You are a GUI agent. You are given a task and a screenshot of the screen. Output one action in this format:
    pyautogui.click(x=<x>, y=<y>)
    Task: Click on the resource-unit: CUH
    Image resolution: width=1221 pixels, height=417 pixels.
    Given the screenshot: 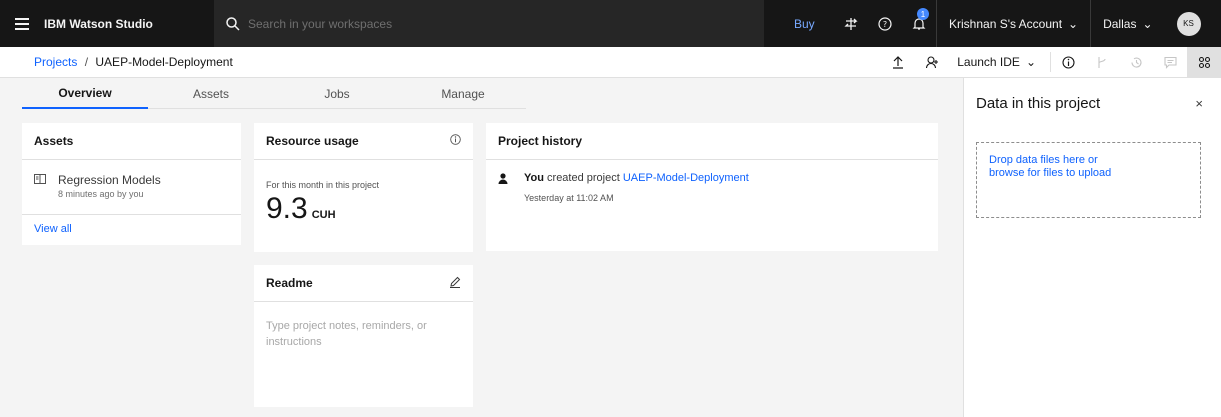 What is the action you would take?
    pyautogui.click(x=323, y=215)
    